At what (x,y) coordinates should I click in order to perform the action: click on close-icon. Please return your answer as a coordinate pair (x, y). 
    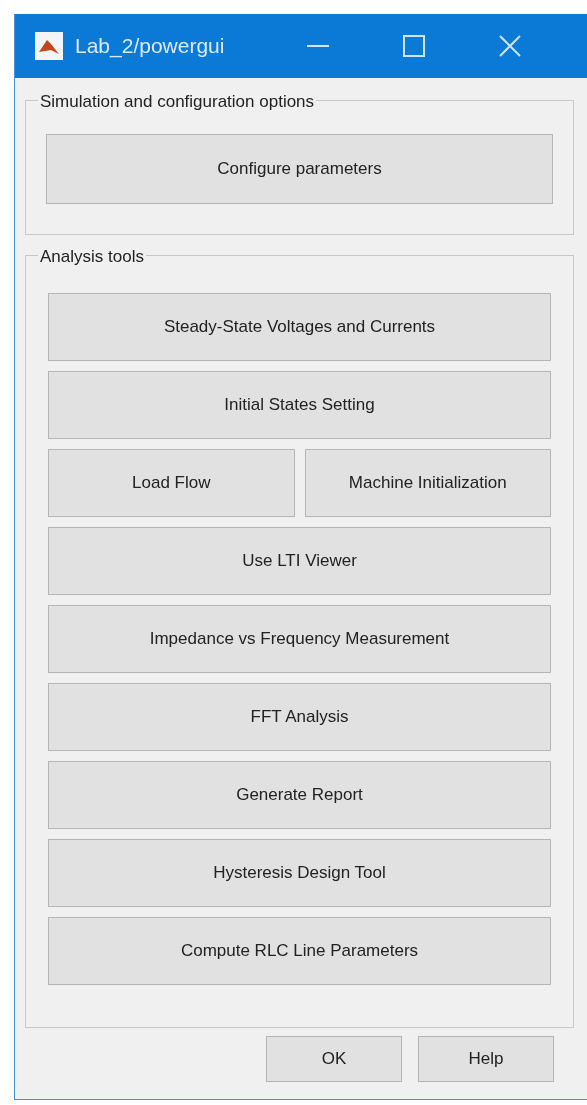
    Looking at the image, I should click on (510, 46).